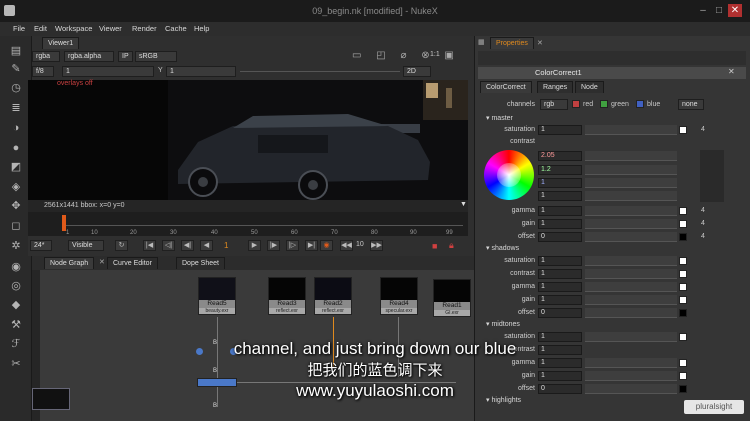 This screenshot has height=421, width=750. Describe the element at coordinates (86, 245) in the screenshot. I see `visible-select: Visible` at that location.